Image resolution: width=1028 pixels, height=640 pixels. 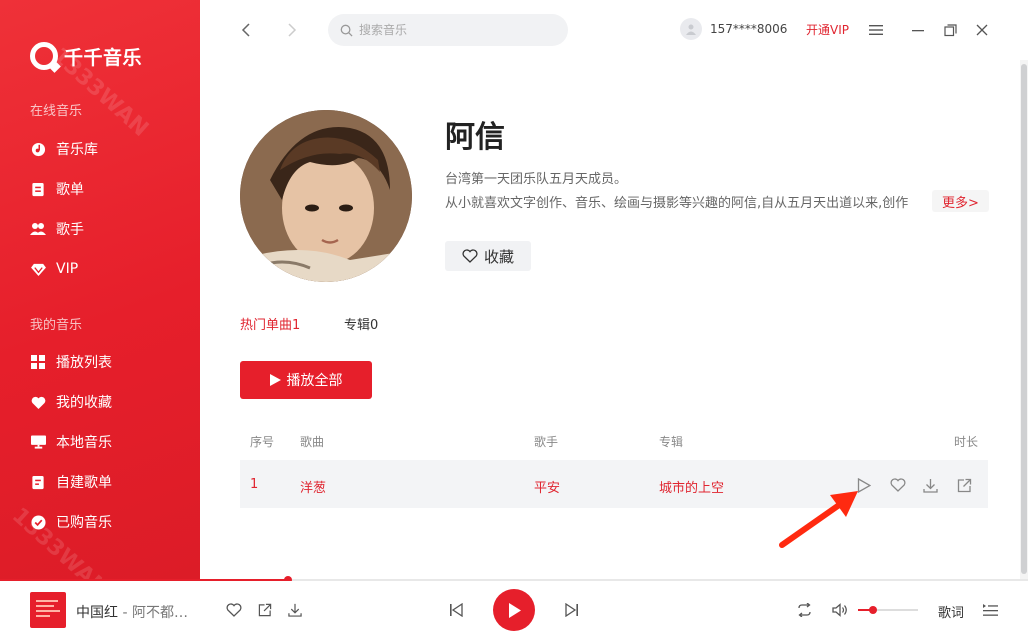 What do you see at coordinates (547, 486) in the screenshot?
I see `row-singer: 平安` at bounding box center [547, 486].